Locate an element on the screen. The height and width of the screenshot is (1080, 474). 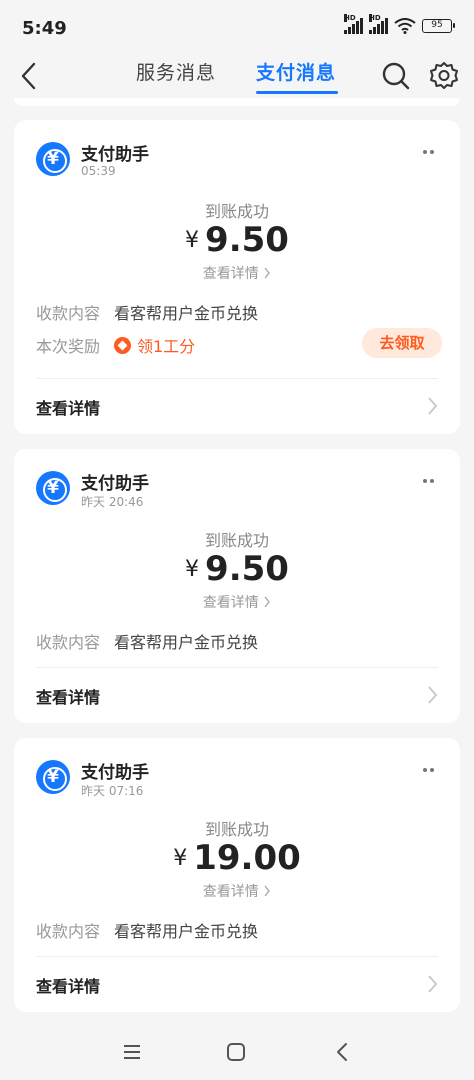
back-button is located at coordinates (30, 76).